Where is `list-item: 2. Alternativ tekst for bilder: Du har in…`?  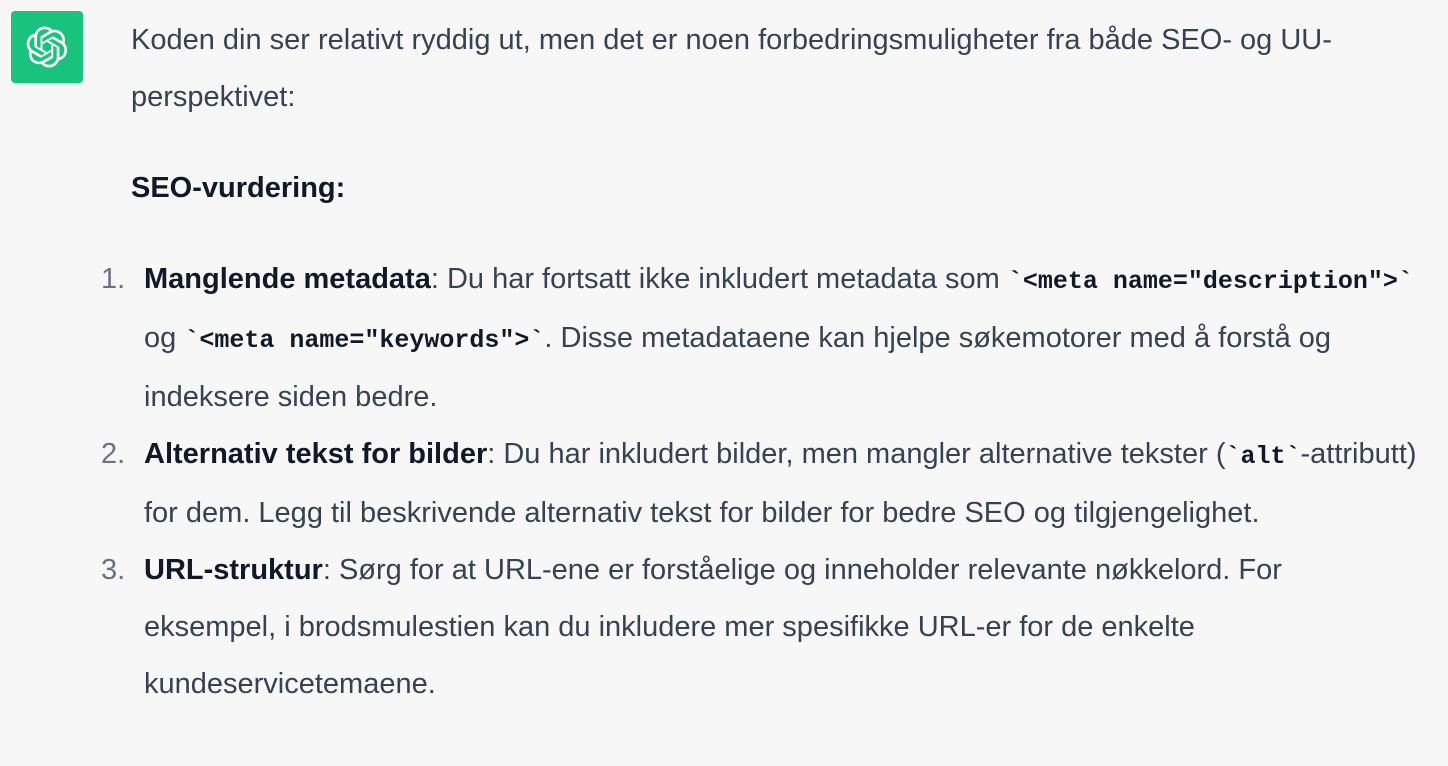 list-item: 2. Alternativ tekst for bilder: Du har in… is located at coordinates (761, 484).